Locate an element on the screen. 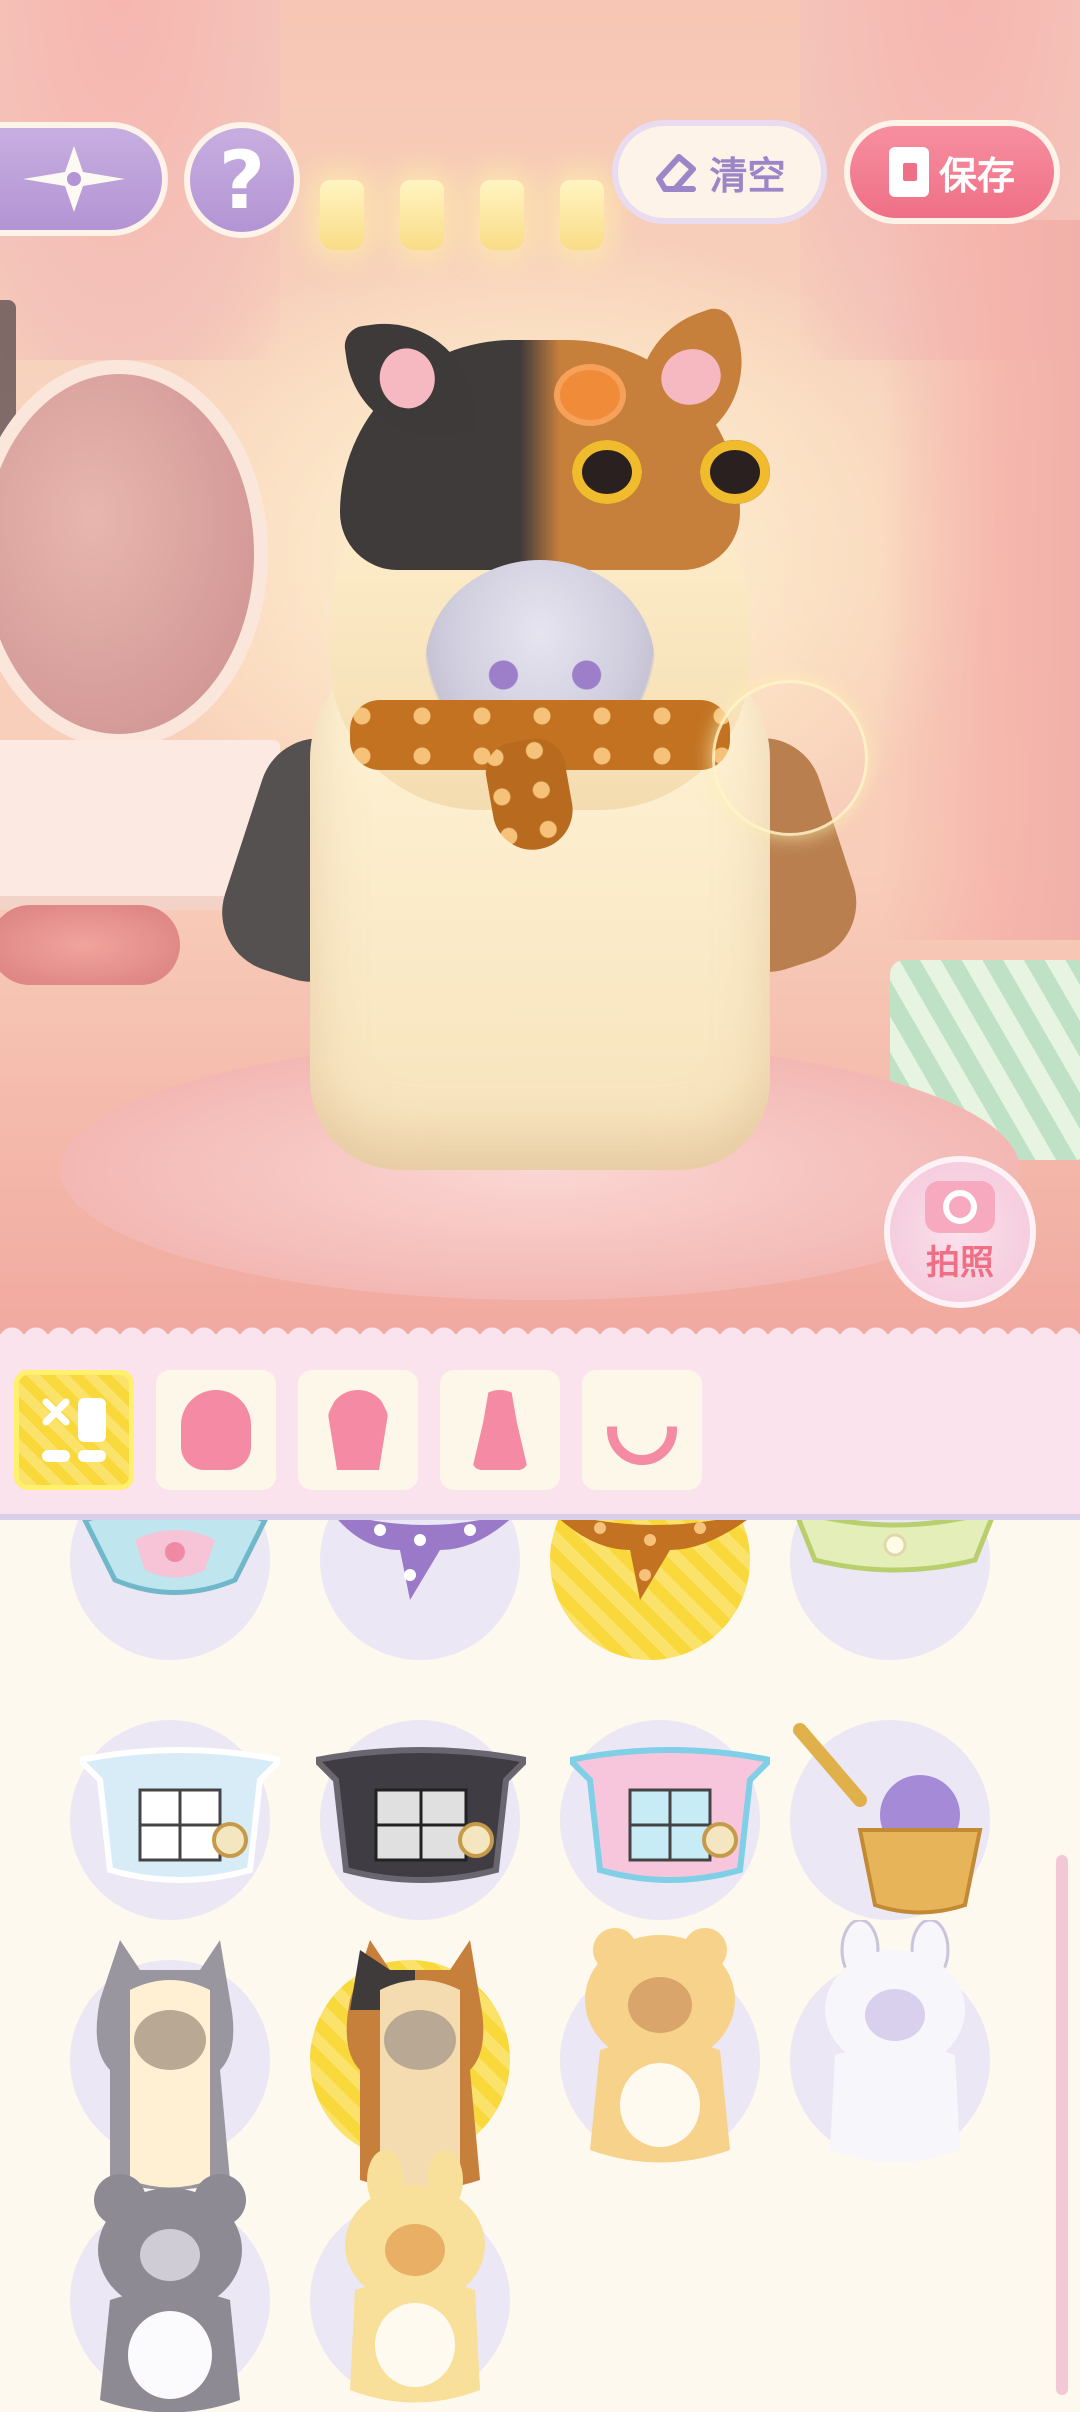 The width and height of the screenshot is (1080, 2412). tab-top is located at coordinates (358, 1430).